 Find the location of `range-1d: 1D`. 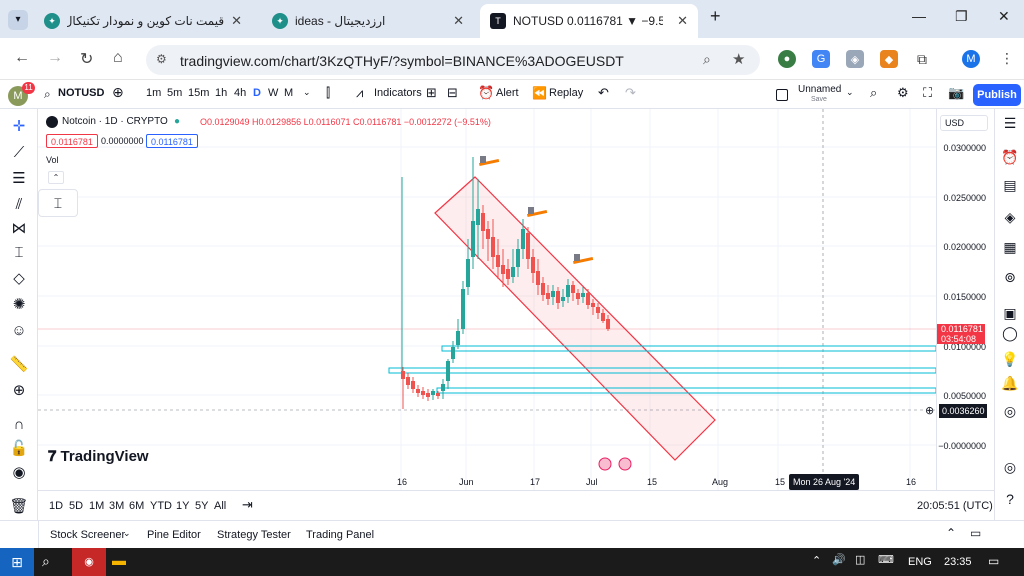

range-1d: 1D is located at coordinates (56, 506).